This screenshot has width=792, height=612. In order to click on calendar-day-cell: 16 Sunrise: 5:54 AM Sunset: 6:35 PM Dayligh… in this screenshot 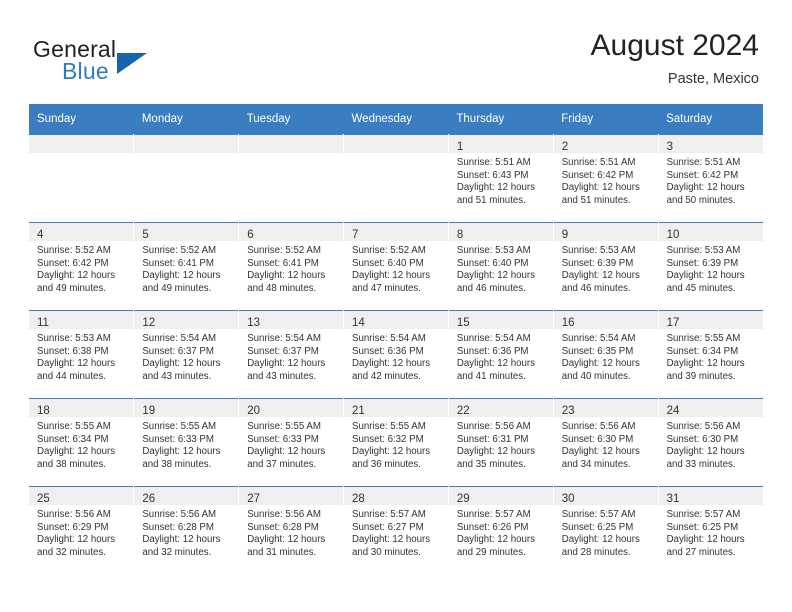, I will do `click(606, 354)`.